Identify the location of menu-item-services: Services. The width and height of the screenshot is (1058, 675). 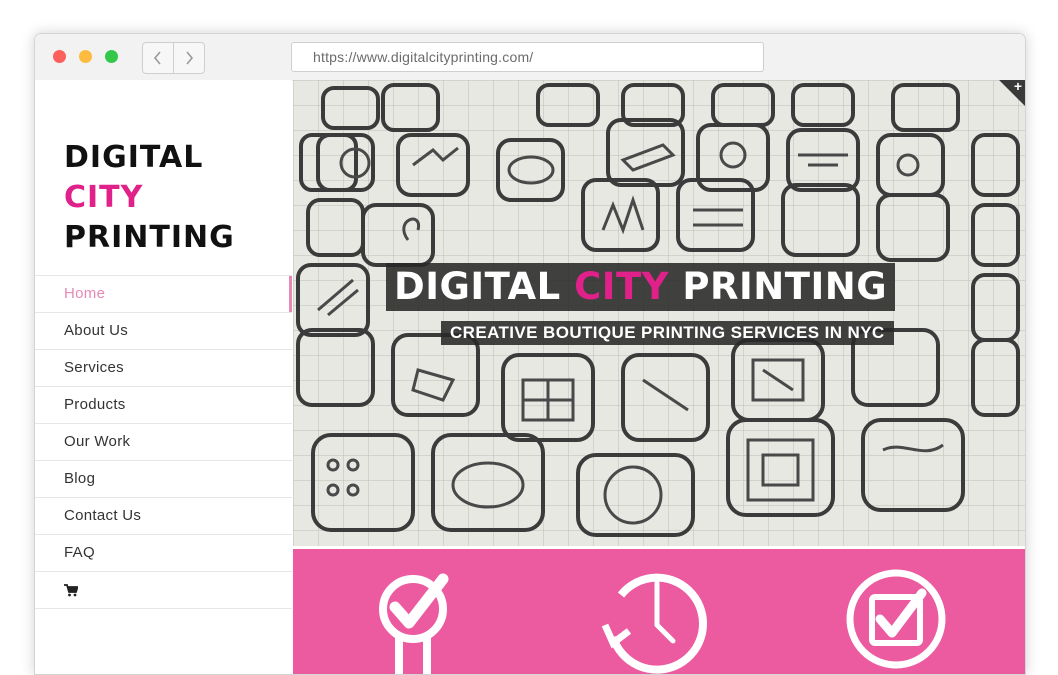
(163, 368).